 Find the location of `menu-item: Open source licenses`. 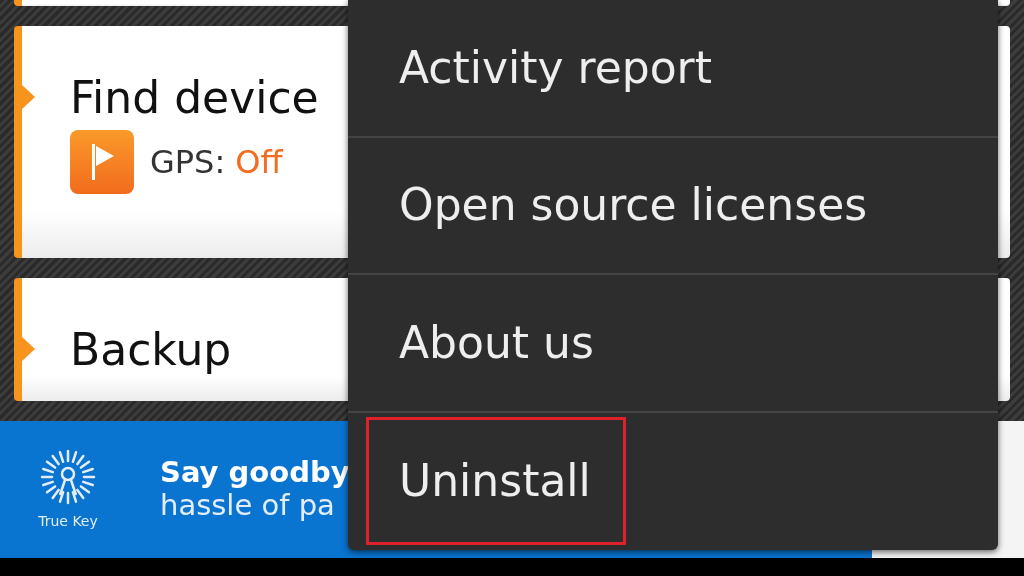

menu-item: Open source licenses is located at coordinates (634, 205).